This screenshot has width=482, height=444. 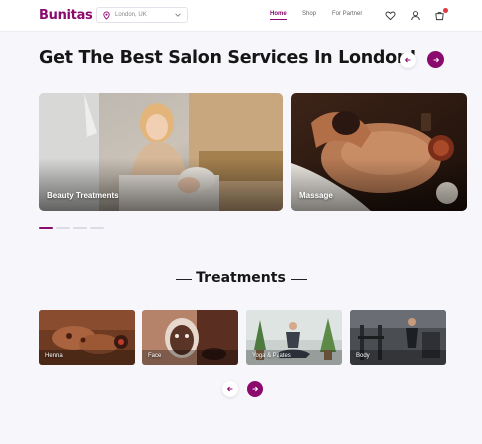 What do you see at coordinates (66, 15) in the screenshot?
I see `bunitas-logo: Bunitas` at bounding box center [66, 15].